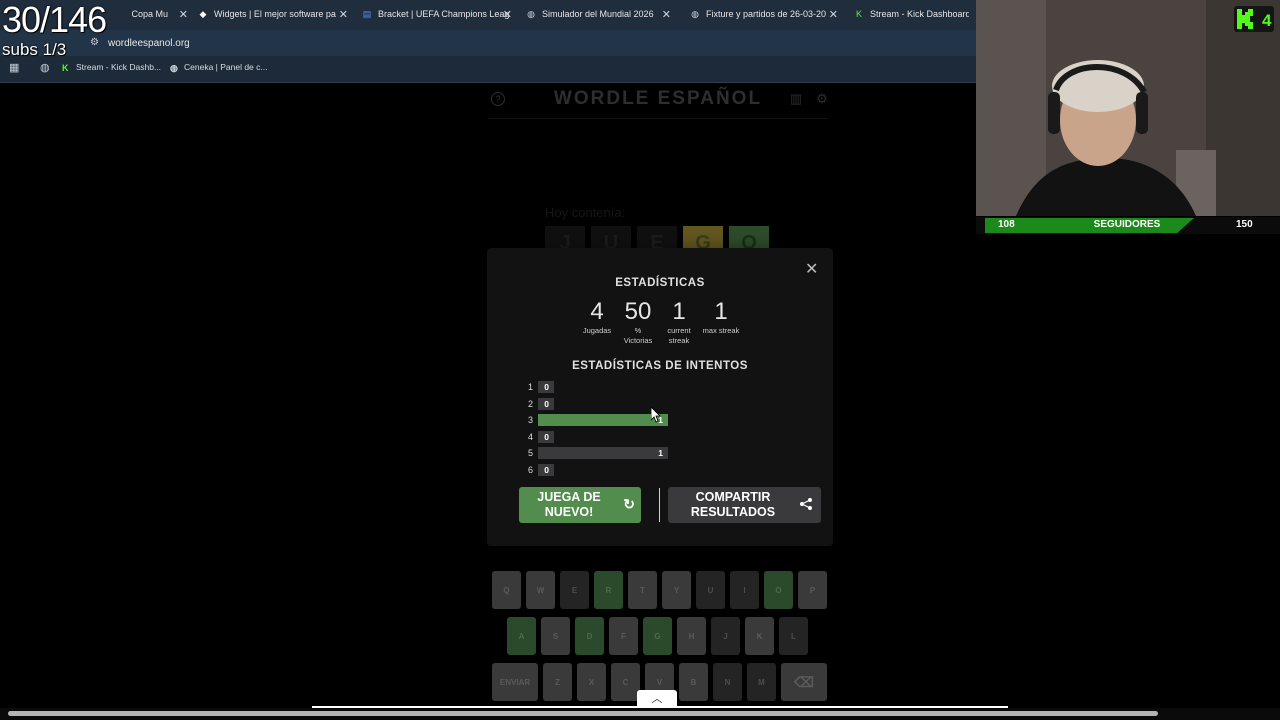 The image size is (1280, 720). I want to click on stat-value: 4, so click(597, 311).